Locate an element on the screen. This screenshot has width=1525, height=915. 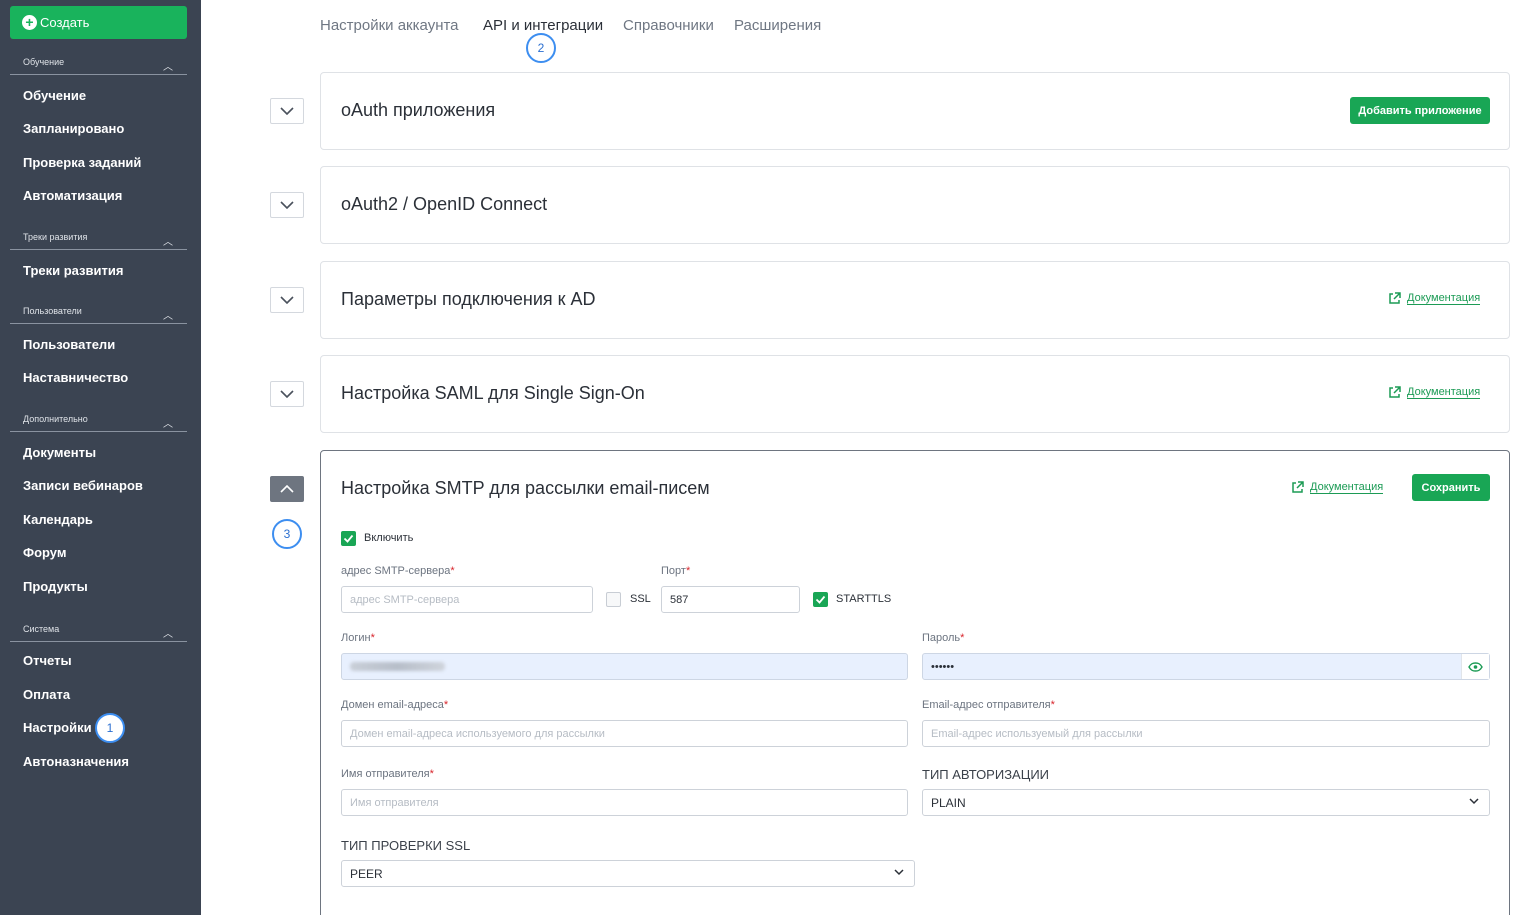
save-button: Сохранить is located at coordinates (1451, 487).